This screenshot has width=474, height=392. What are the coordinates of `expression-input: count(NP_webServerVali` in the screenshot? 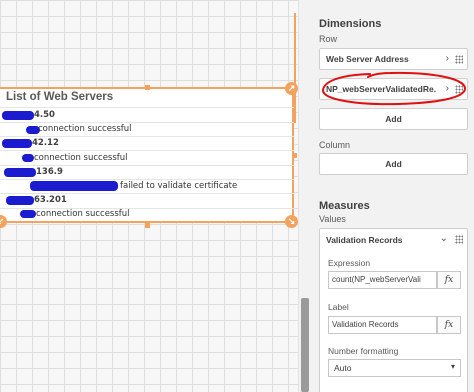 It's located at (382, 280).